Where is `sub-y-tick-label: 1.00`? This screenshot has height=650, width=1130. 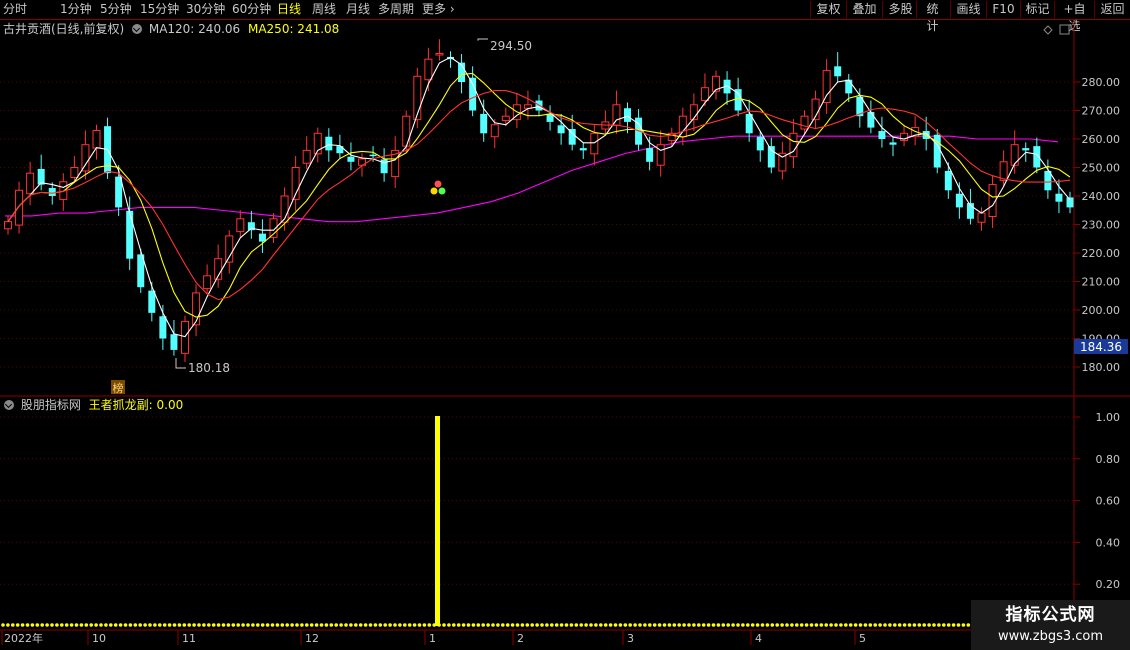 sub-y-tick-label: 1.00 is located at coordinates (1108, 417).